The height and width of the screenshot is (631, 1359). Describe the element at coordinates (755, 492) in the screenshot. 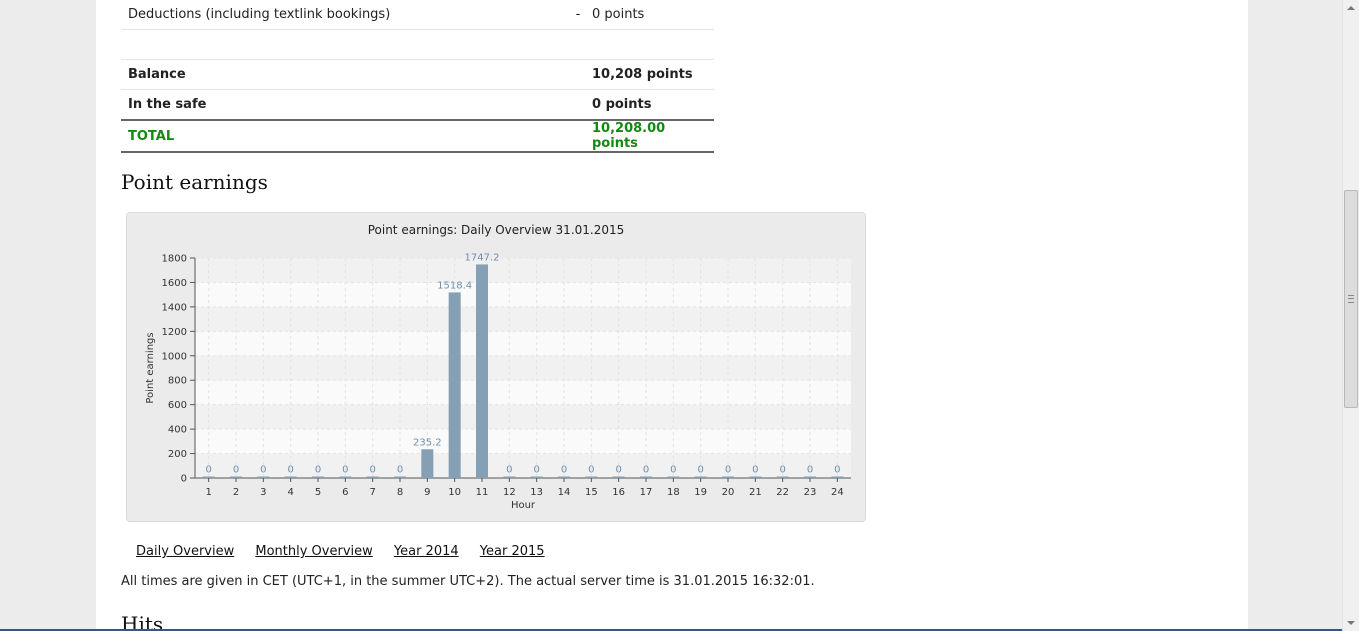

I see `x-tick-label: 21` at that location.